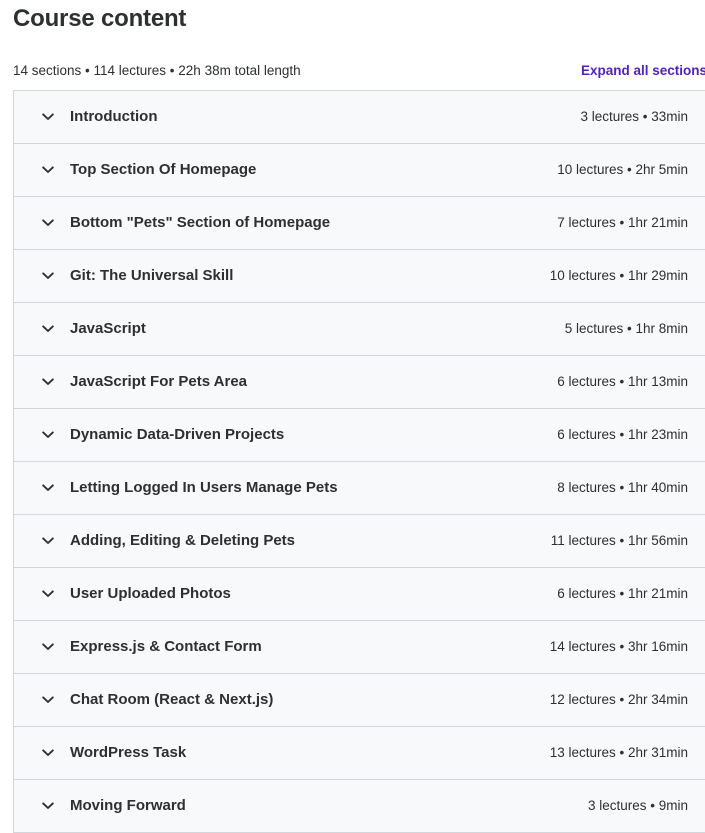 Image resolution: width=705 pixels, height=833 pixels. What do you see at coordinates (150, 593) in the screenshot?
I see `section-title: User Uploaded Photos` at bounding box center [150, 593].